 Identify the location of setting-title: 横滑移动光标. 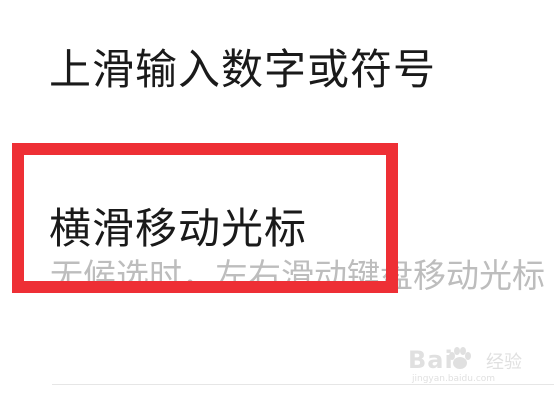
(178, 228).